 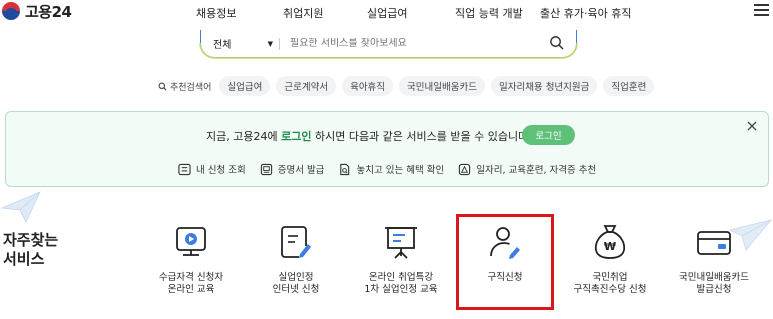 What do you see at coordinates (629, 86) in the screenshot?
I see `keyword-tag: 직업훈련` at bounding box center [629, 86].